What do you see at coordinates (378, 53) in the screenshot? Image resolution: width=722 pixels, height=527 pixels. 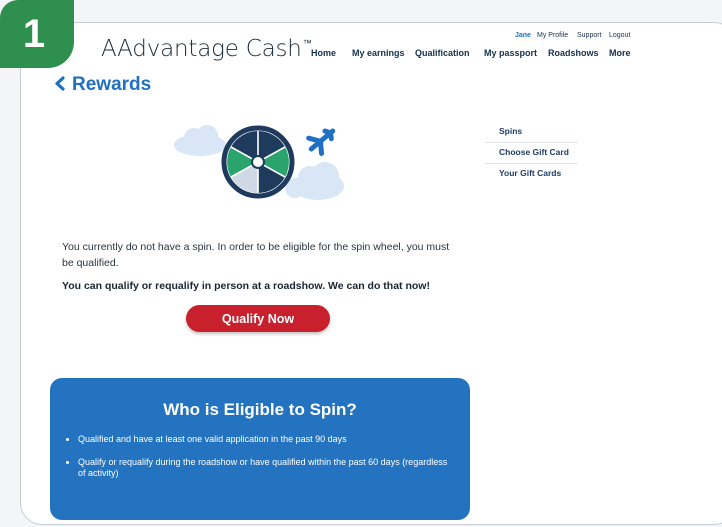 I see `nav-my-earnings: My earnings` at bounding box center [378, 53].